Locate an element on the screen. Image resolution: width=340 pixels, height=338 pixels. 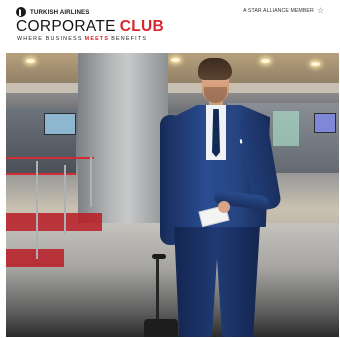
trousers is located at coordinates (217, 281).